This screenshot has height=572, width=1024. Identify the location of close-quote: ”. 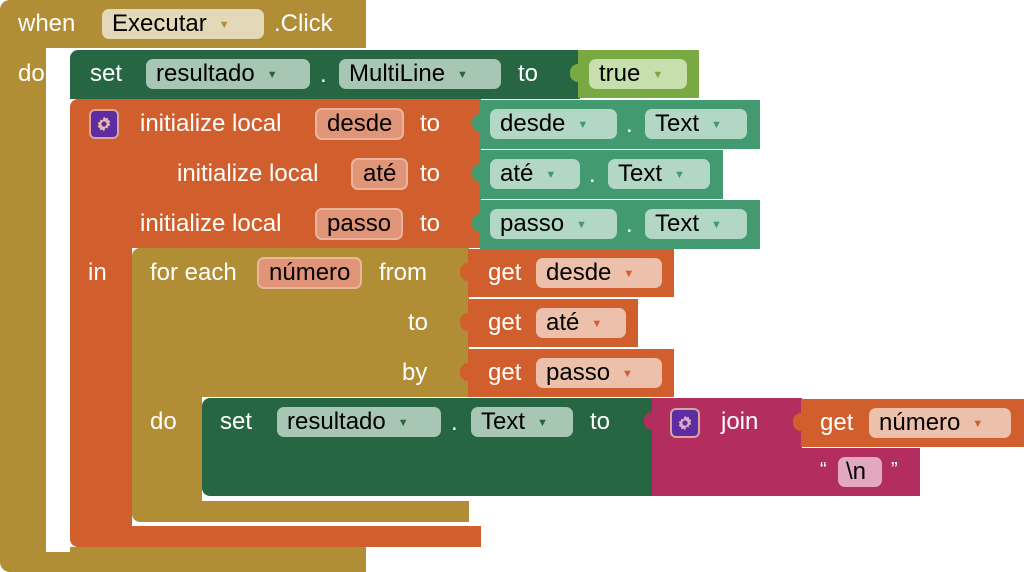
(894, 470).